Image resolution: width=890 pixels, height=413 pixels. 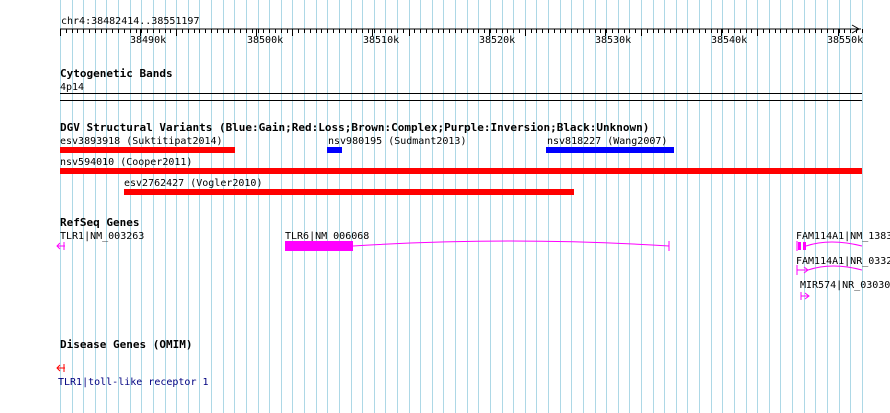 I want to click on gene-model-tlr6, so click(x=477, y=245).